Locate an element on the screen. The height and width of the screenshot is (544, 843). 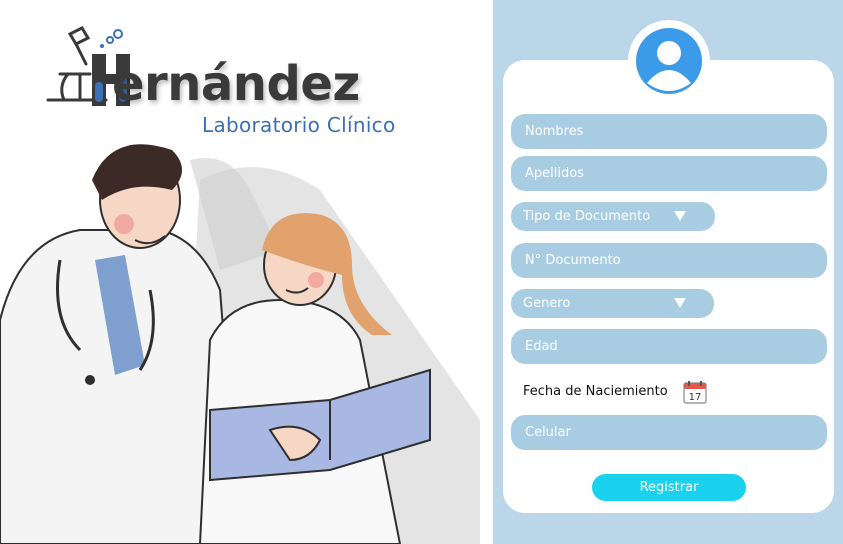
edad-placeholder: Edad is located at coordinates (541, 346).